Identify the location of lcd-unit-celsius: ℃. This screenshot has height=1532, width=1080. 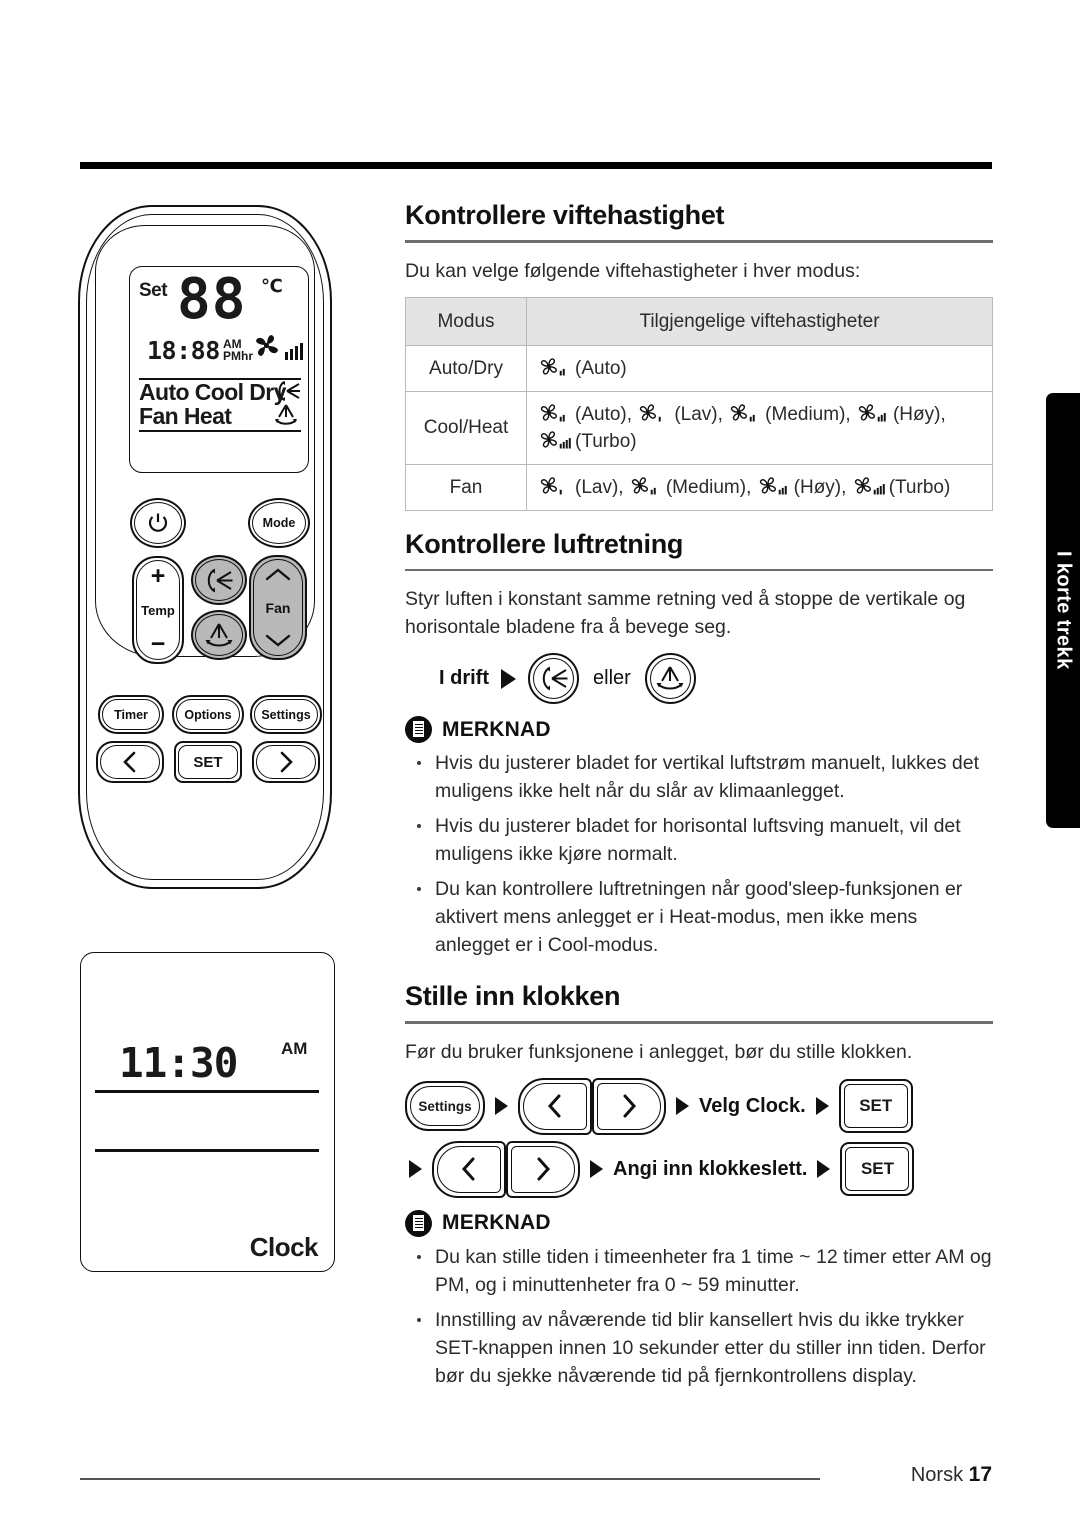
(272, 286).